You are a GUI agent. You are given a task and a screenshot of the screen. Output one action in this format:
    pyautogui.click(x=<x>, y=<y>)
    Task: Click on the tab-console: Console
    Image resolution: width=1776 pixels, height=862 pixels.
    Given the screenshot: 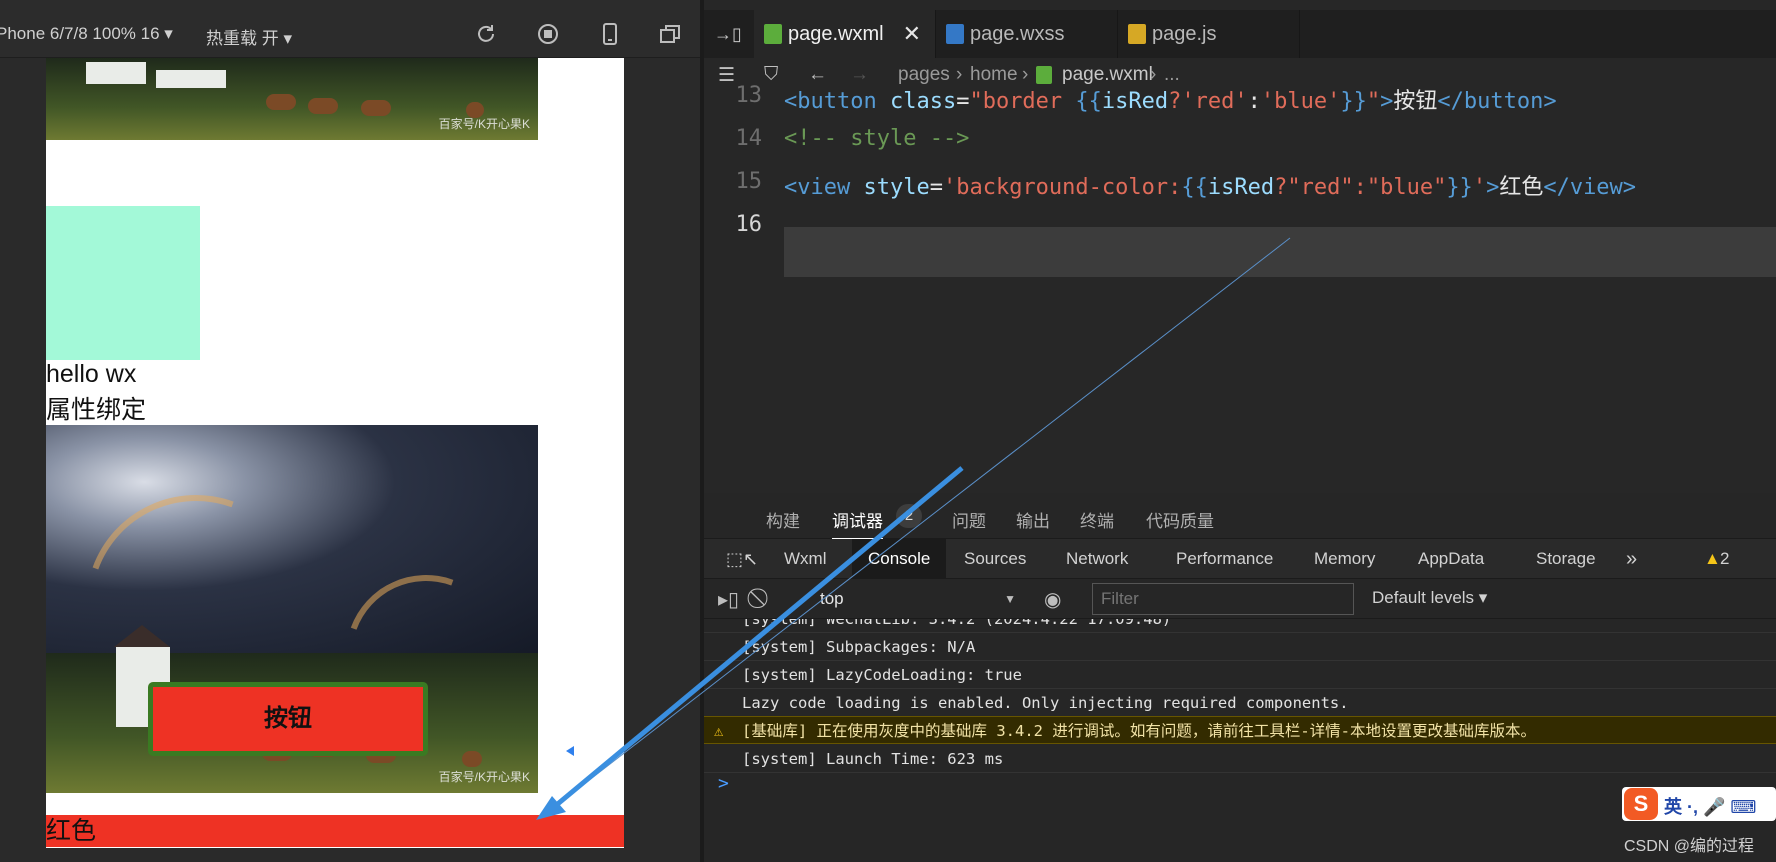 What is the action you would take?
    pyautogui.click(x=899, y=559)
    